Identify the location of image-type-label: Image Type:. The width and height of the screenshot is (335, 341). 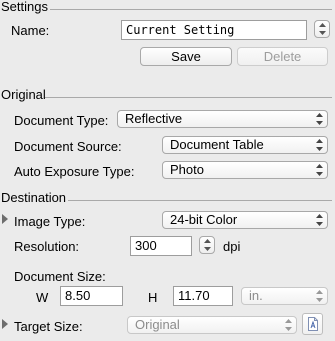
(50, 221).